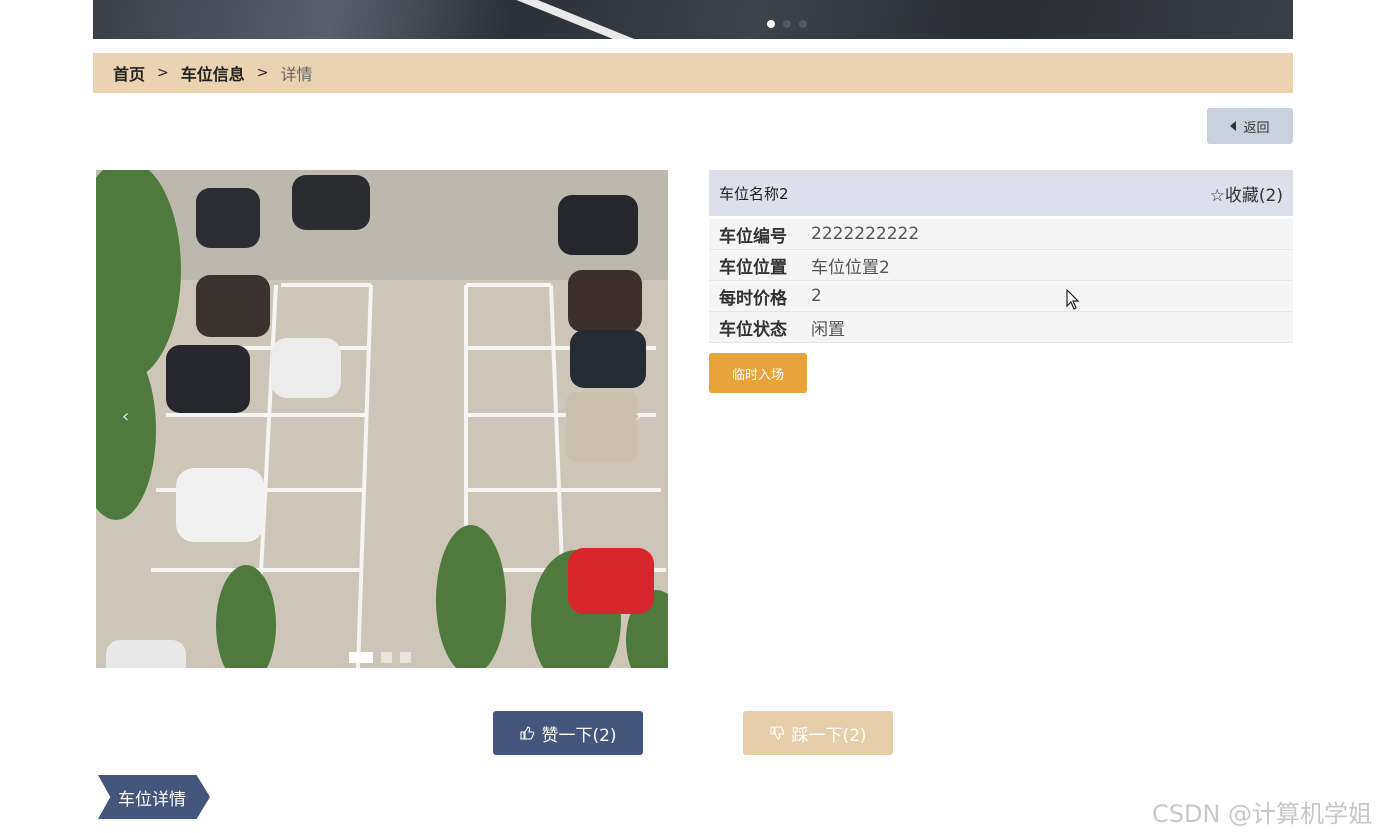 This screenshot has height=833, width=1389. Describe the element at coordinates (380, 657) in the screenshot. I see `carousel-indicators` at that location.